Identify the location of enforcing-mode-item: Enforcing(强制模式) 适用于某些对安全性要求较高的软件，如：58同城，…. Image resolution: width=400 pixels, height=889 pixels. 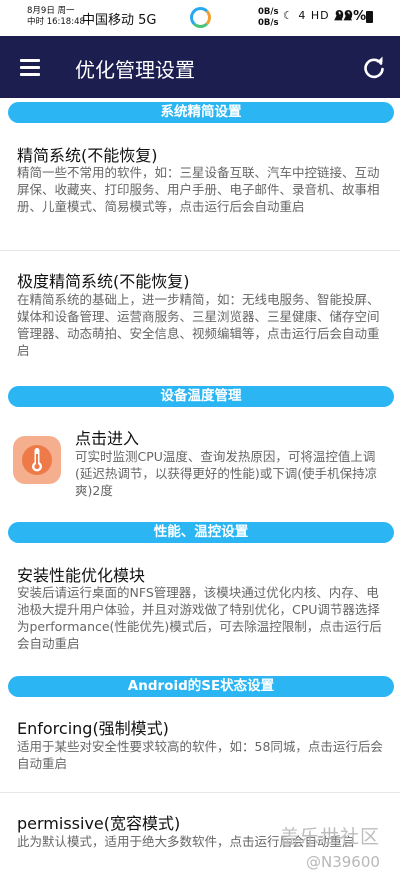
(200, 744).